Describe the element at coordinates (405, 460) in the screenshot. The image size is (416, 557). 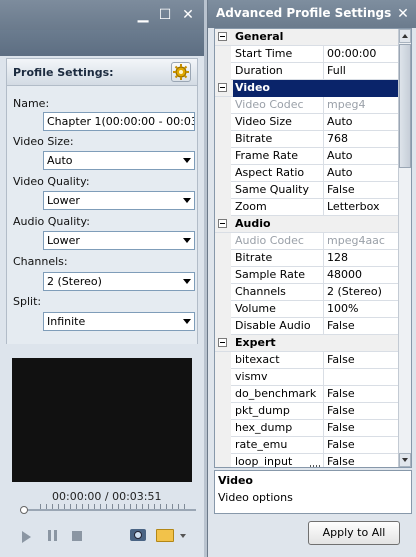
I see `scroll-down-button` at that location.